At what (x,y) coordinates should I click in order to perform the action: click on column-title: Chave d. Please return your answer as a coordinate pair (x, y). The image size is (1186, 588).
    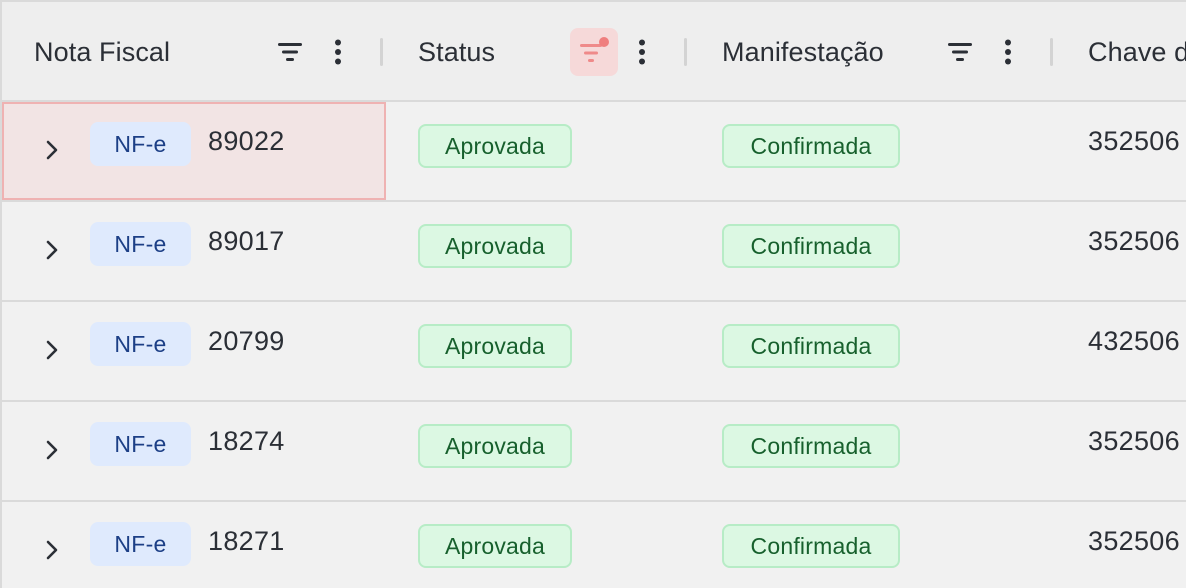
    Looking at the image, I should click on (1137, 51).